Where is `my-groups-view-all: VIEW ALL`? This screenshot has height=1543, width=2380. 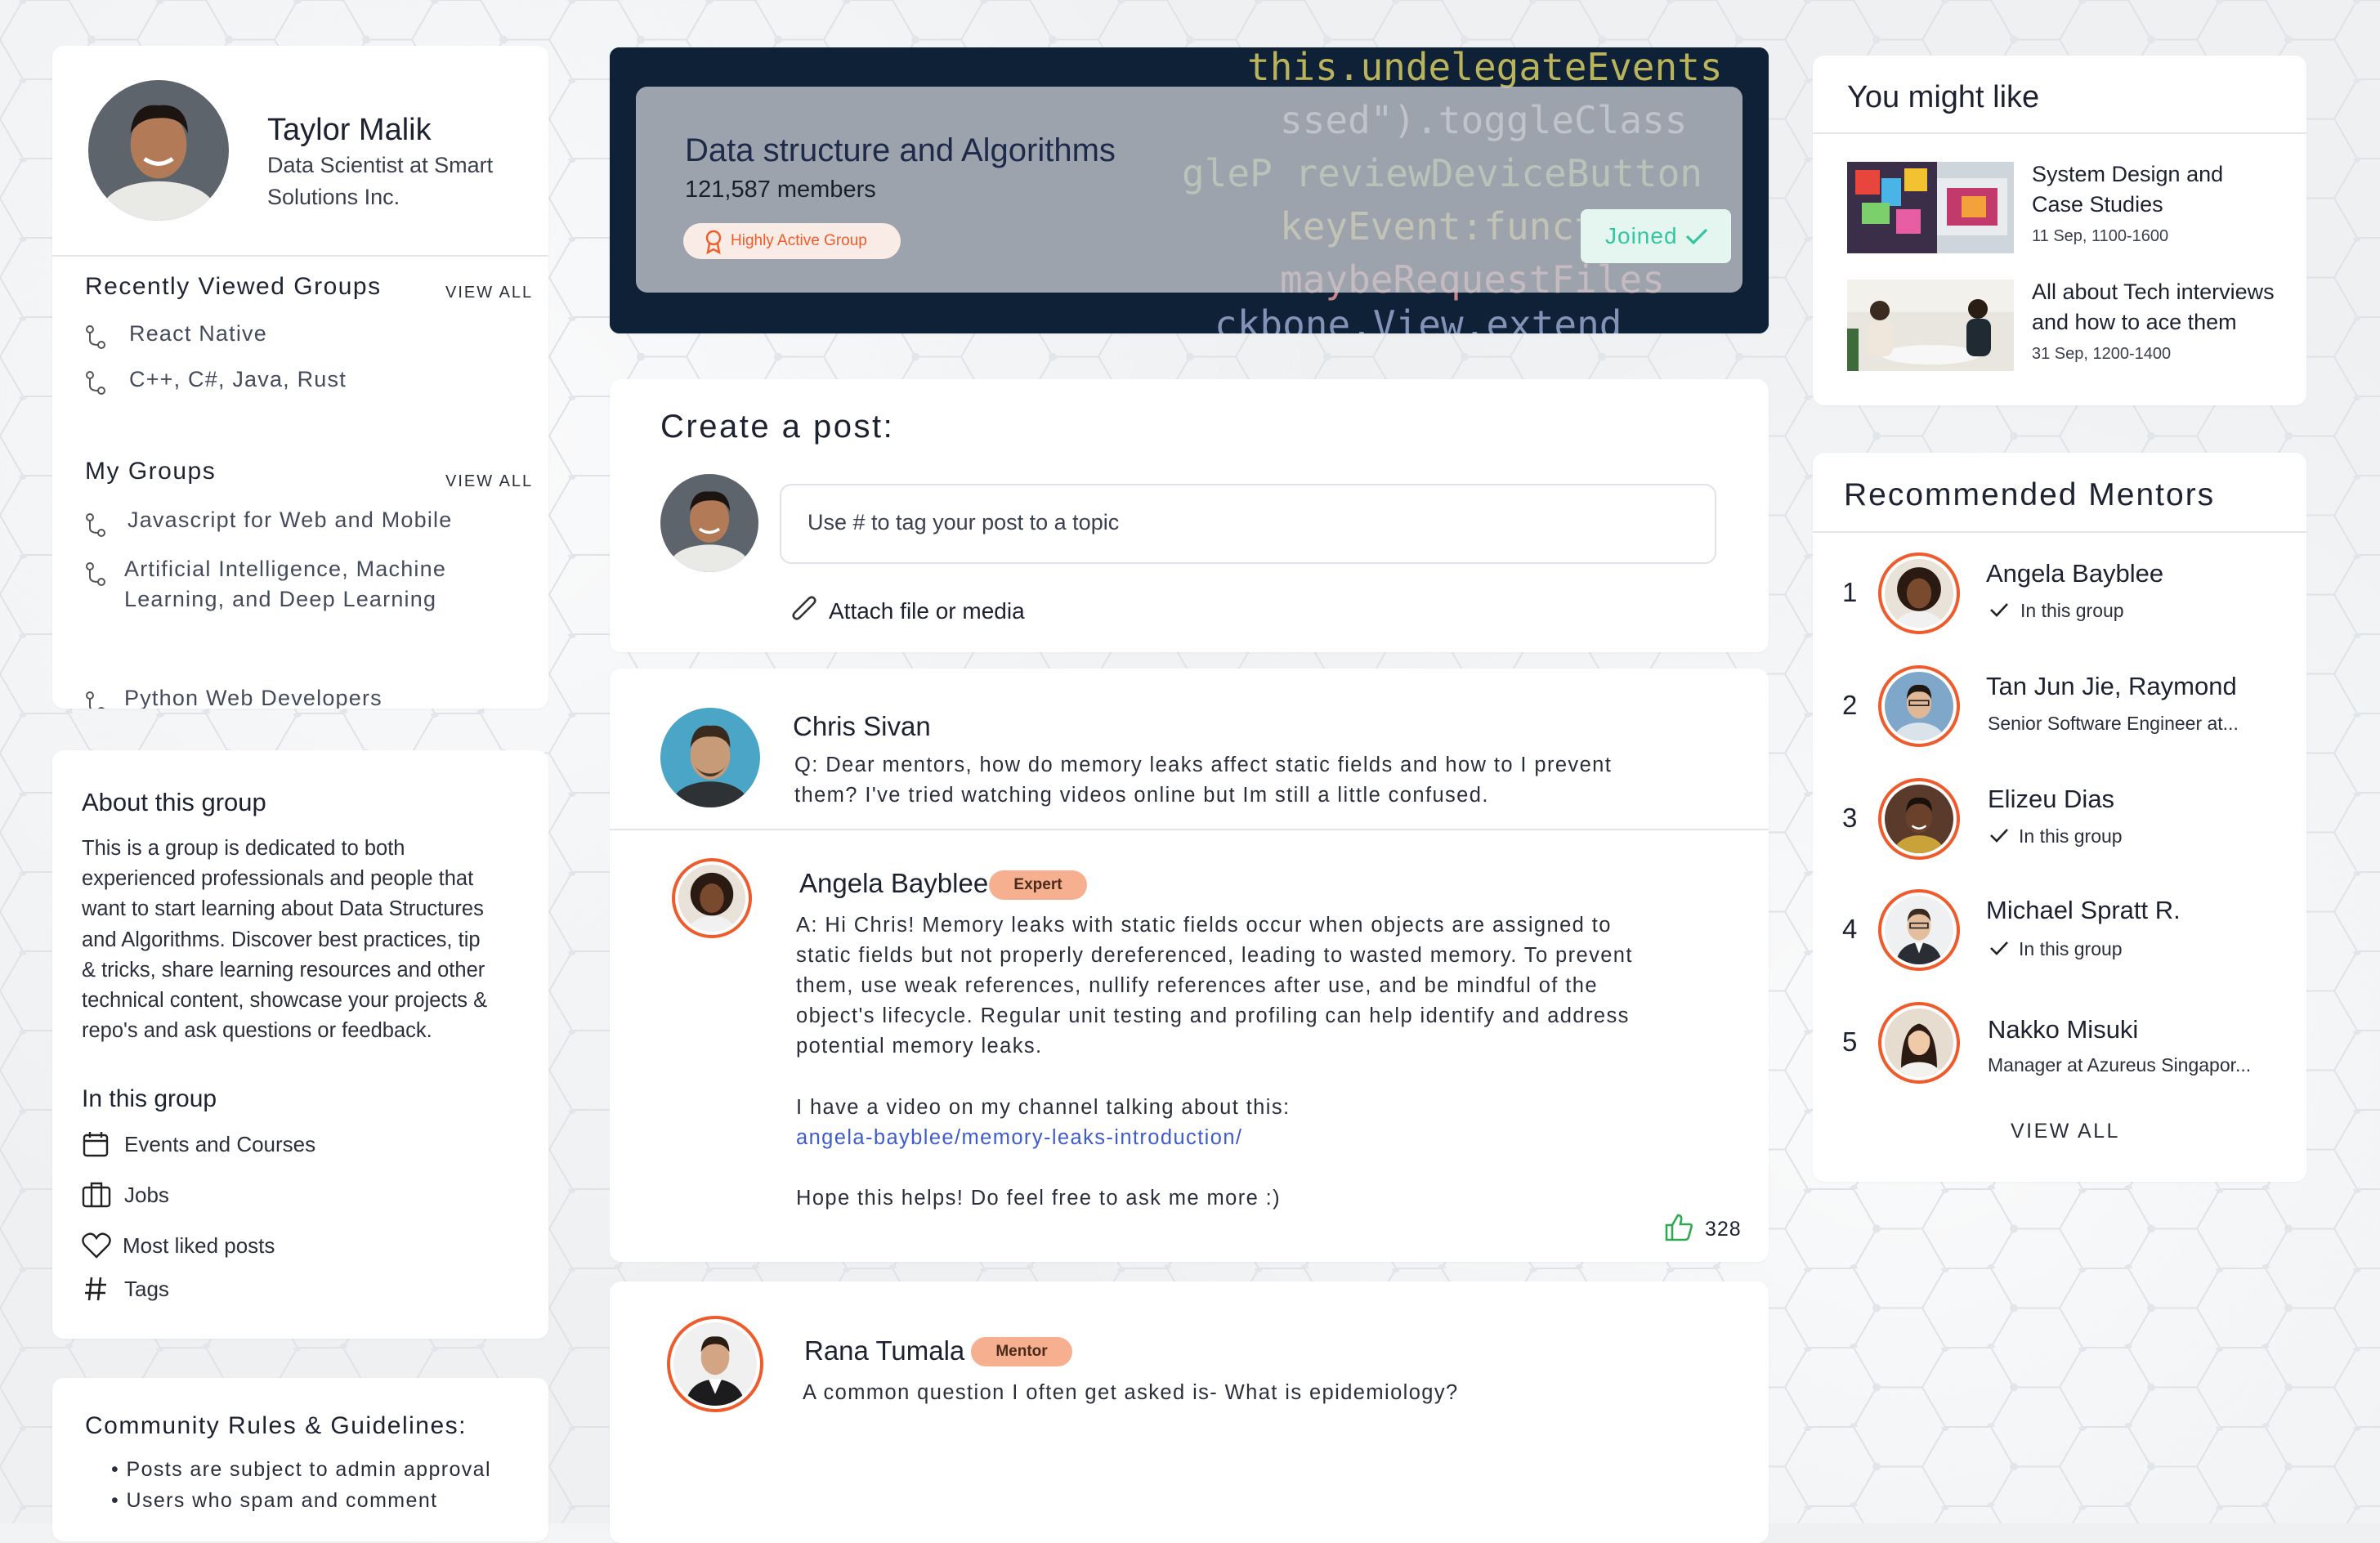 my-groups-view-all: VIEW ALL is located at coordinates (489, 482).